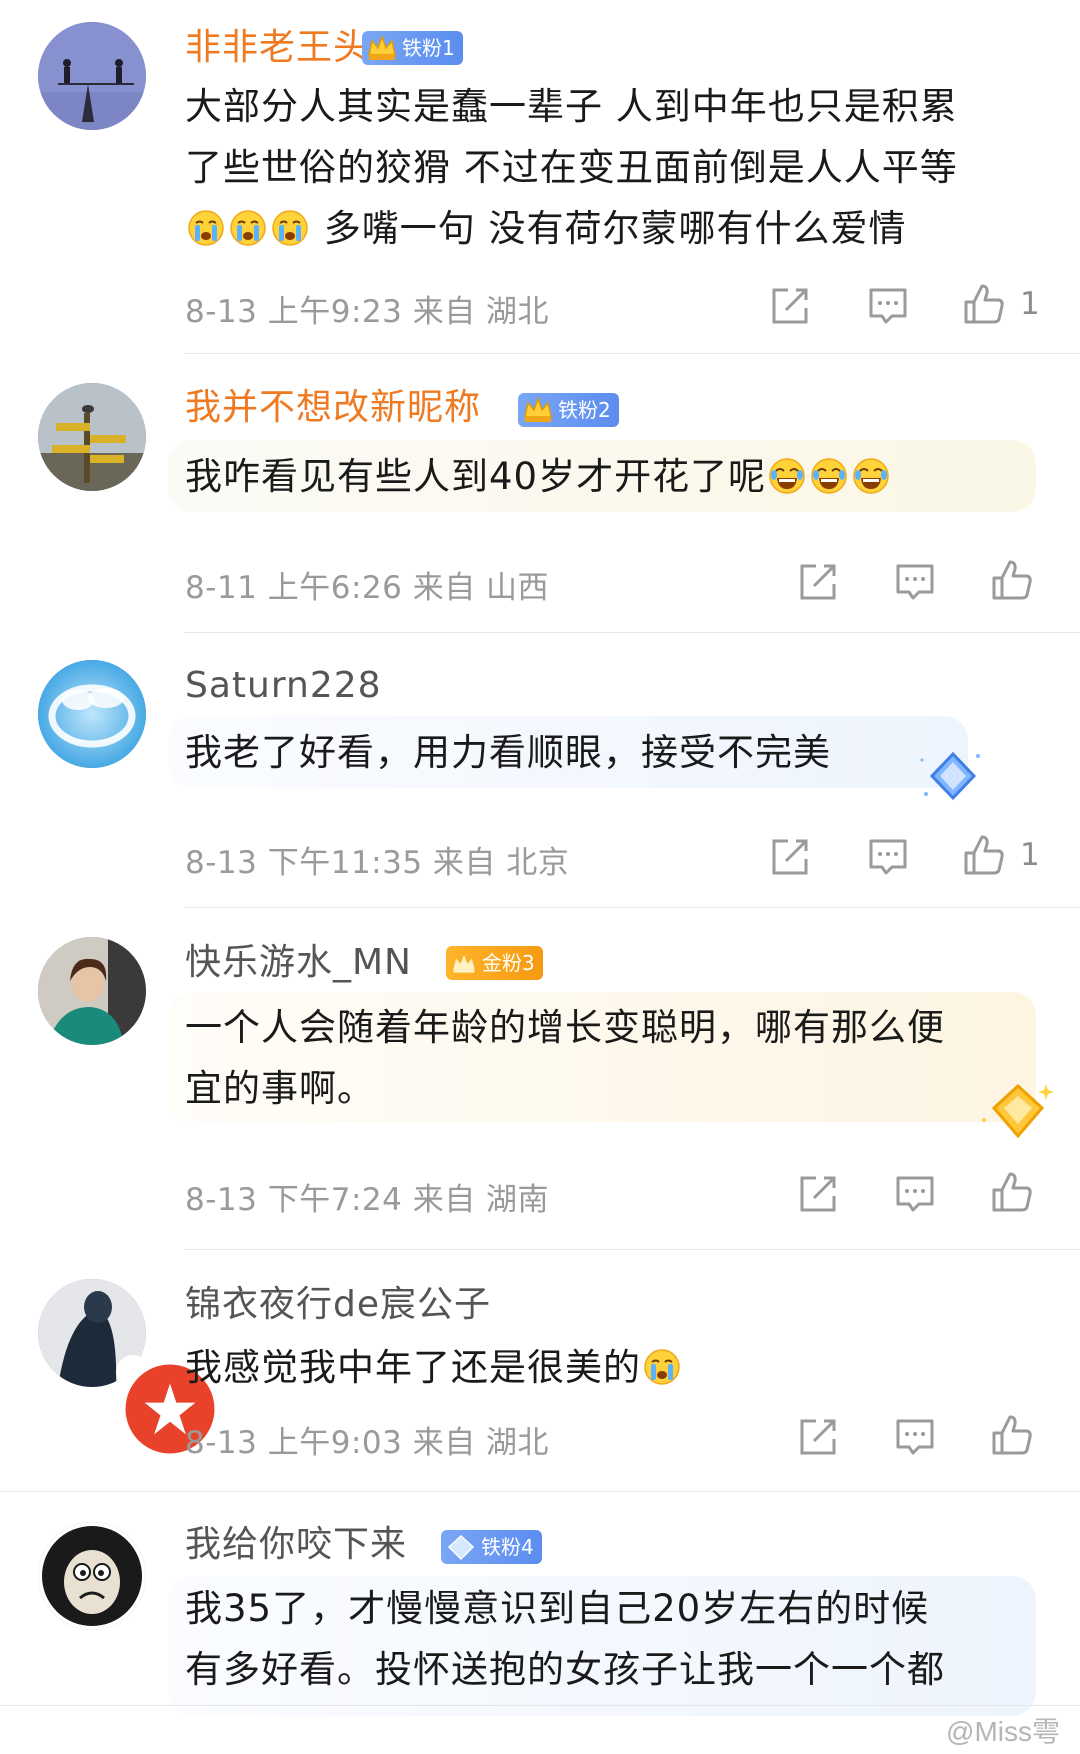 The width and height of the screenshot is (1080, 1754). What do you see at coordinates (298, 963) in the screenshot?
I see `user-name: 快乐游水_MN` at bounding box center [298, 963].